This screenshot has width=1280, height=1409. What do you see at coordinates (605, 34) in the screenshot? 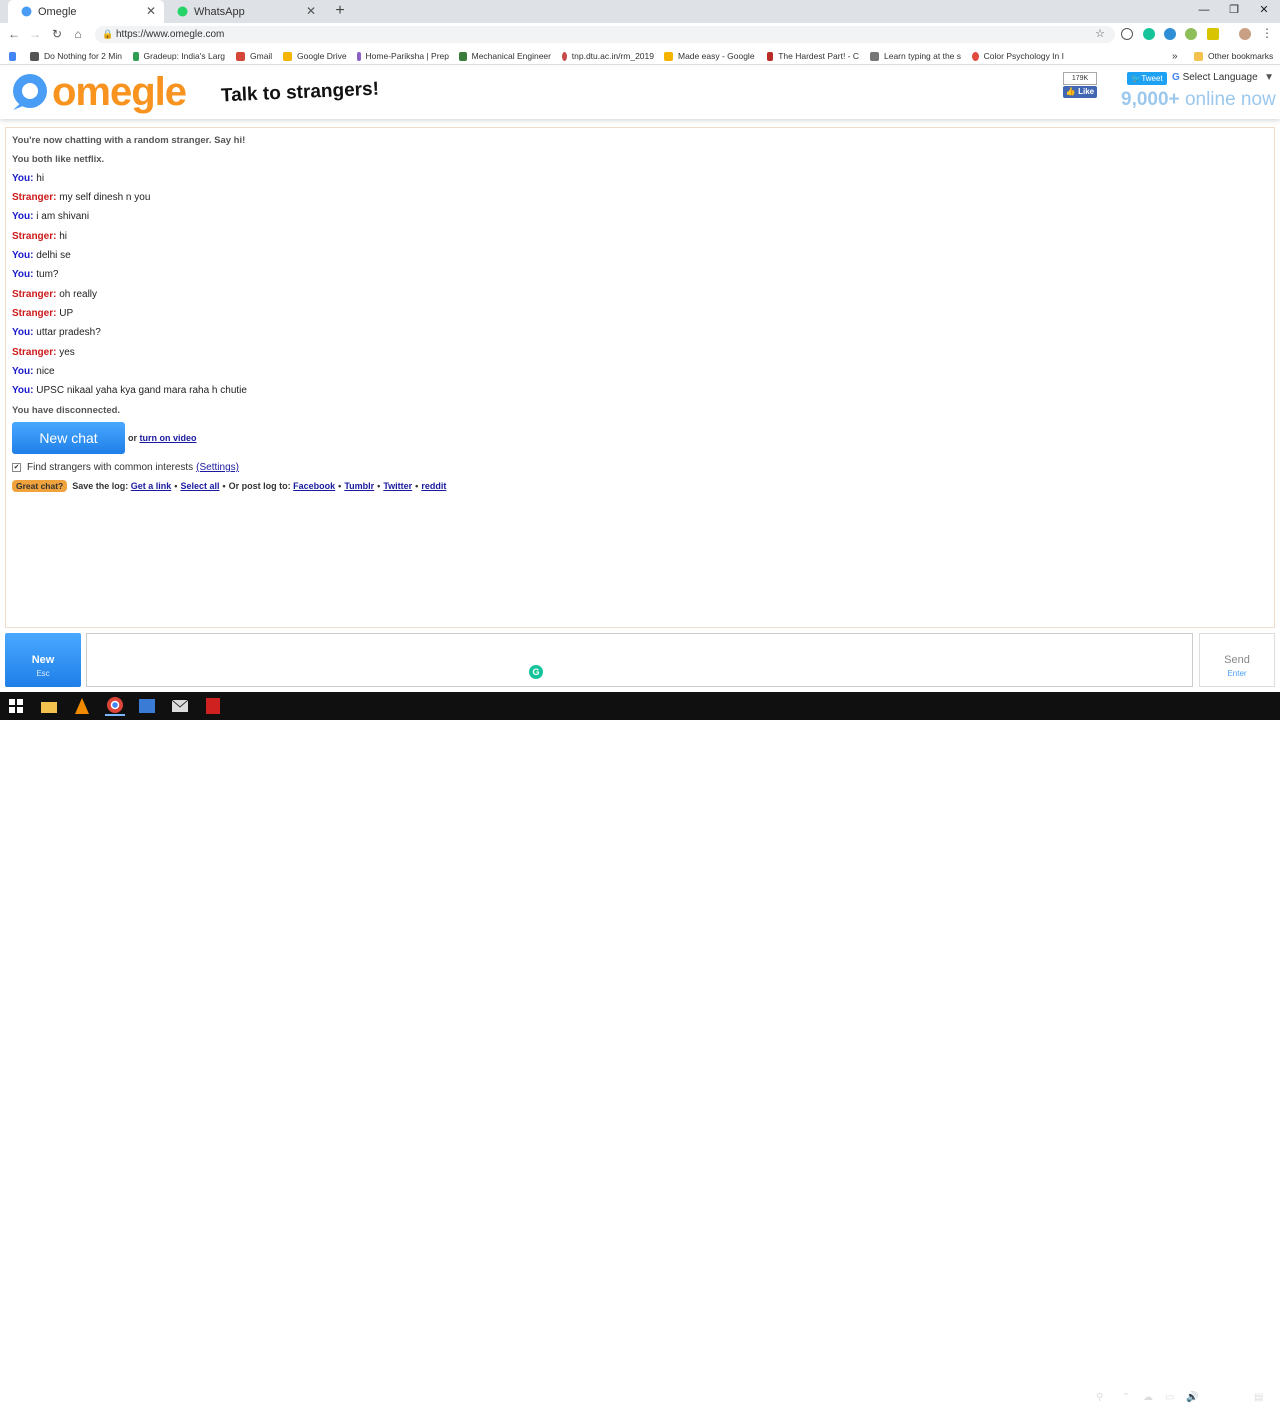
I see `address-bar: 🔒 https://www.omegle.com ☆` at bounding box center [605, 34].